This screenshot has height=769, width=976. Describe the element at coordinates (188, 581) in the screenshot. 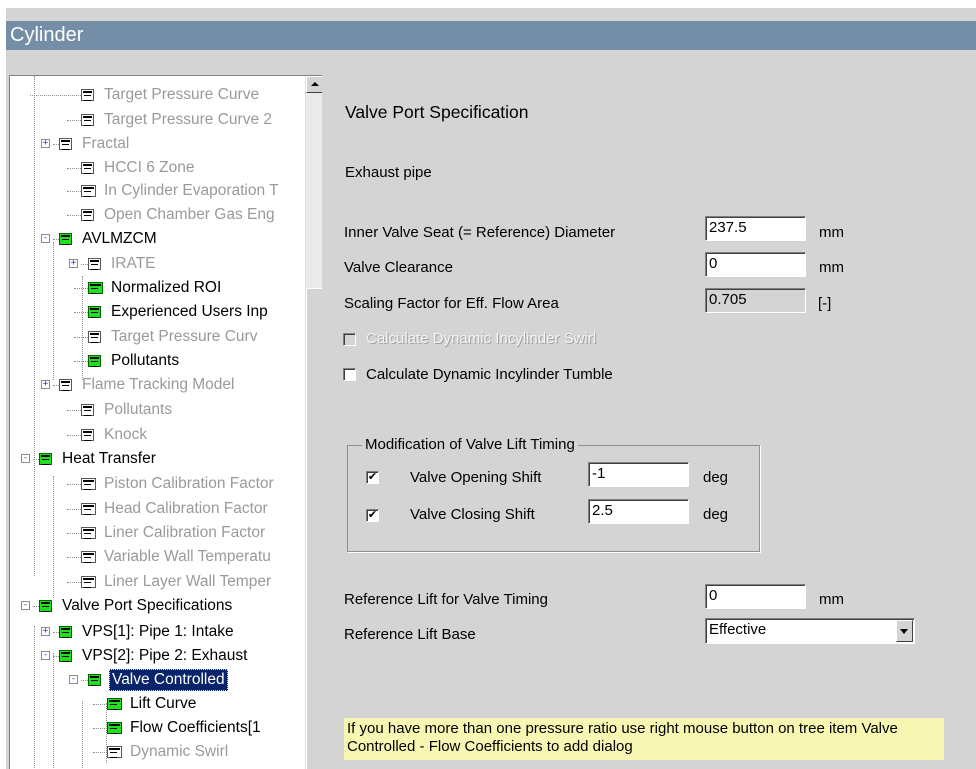

I see `tree-item-label: Liner Layer Wall Temper` at that location.